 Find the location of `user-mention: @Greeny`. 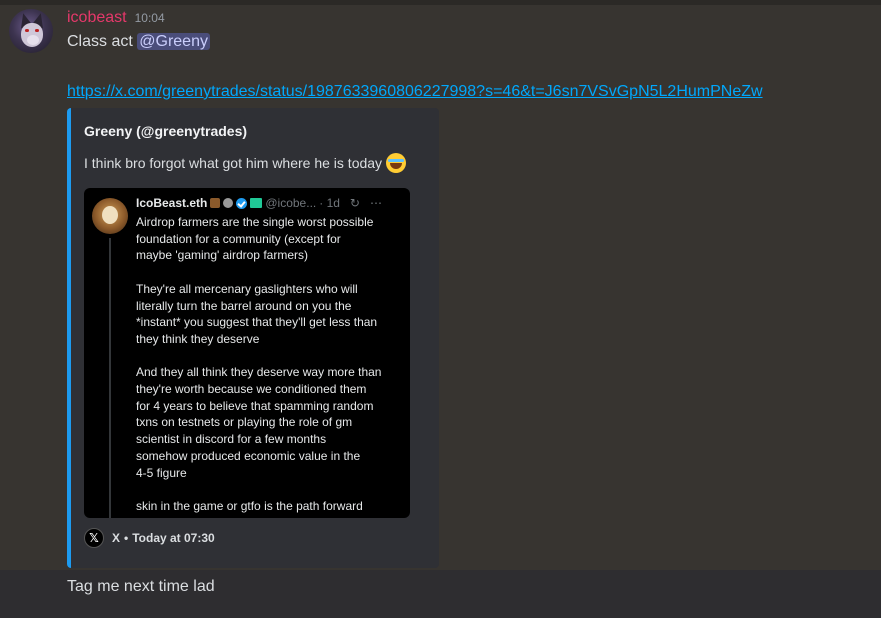

user-mention: @Greeny is located at coordinates (173, 41).